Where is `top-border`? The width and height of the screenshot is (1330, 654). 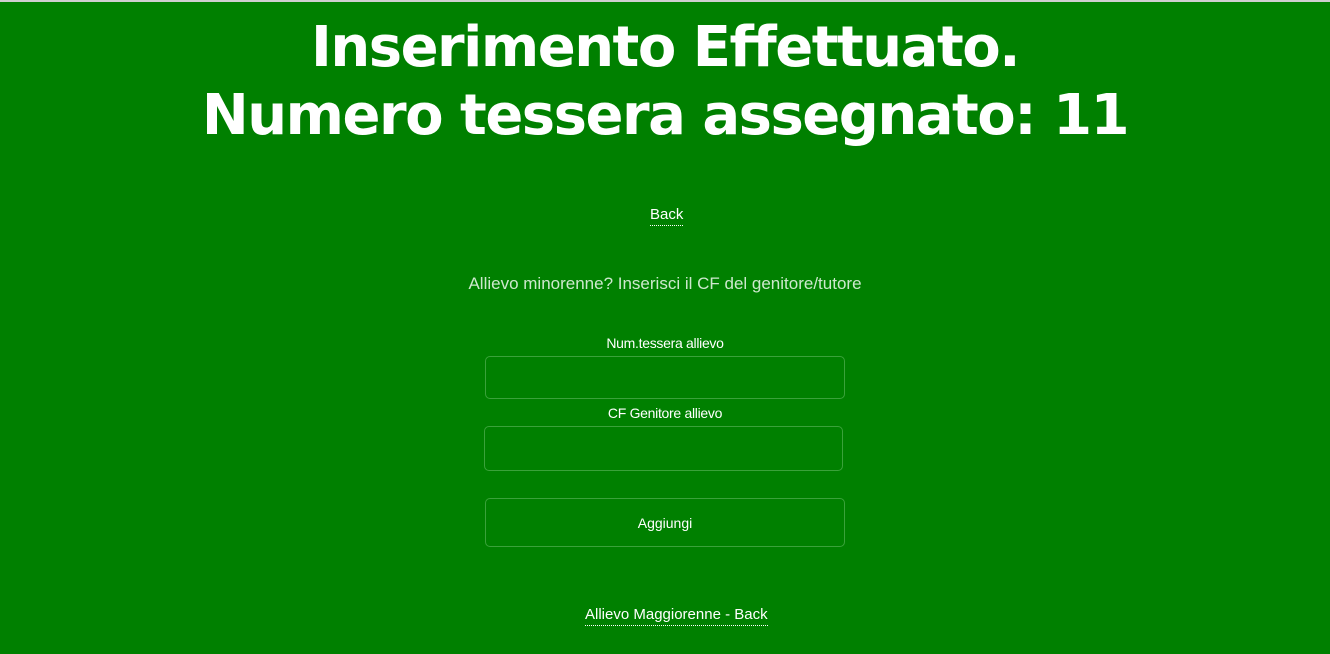
top-border is located at coordinates (665, 1).